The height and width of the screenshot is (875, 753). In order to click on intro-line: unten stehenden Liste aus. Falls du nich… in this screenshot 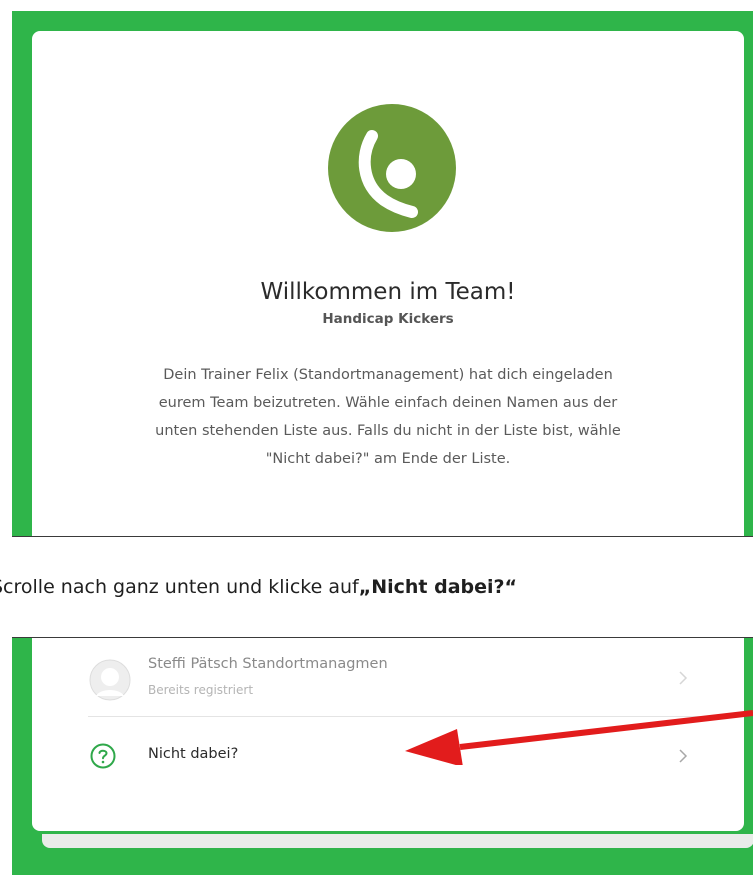, I will do `click(388, 431)`.